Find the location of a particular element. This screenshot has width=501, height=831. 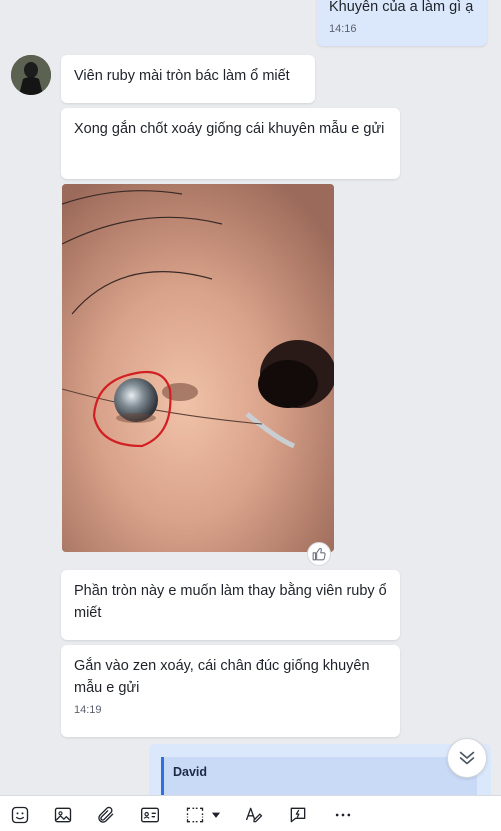

scroll-to-bottom-button is located at coordinates (467, 758).